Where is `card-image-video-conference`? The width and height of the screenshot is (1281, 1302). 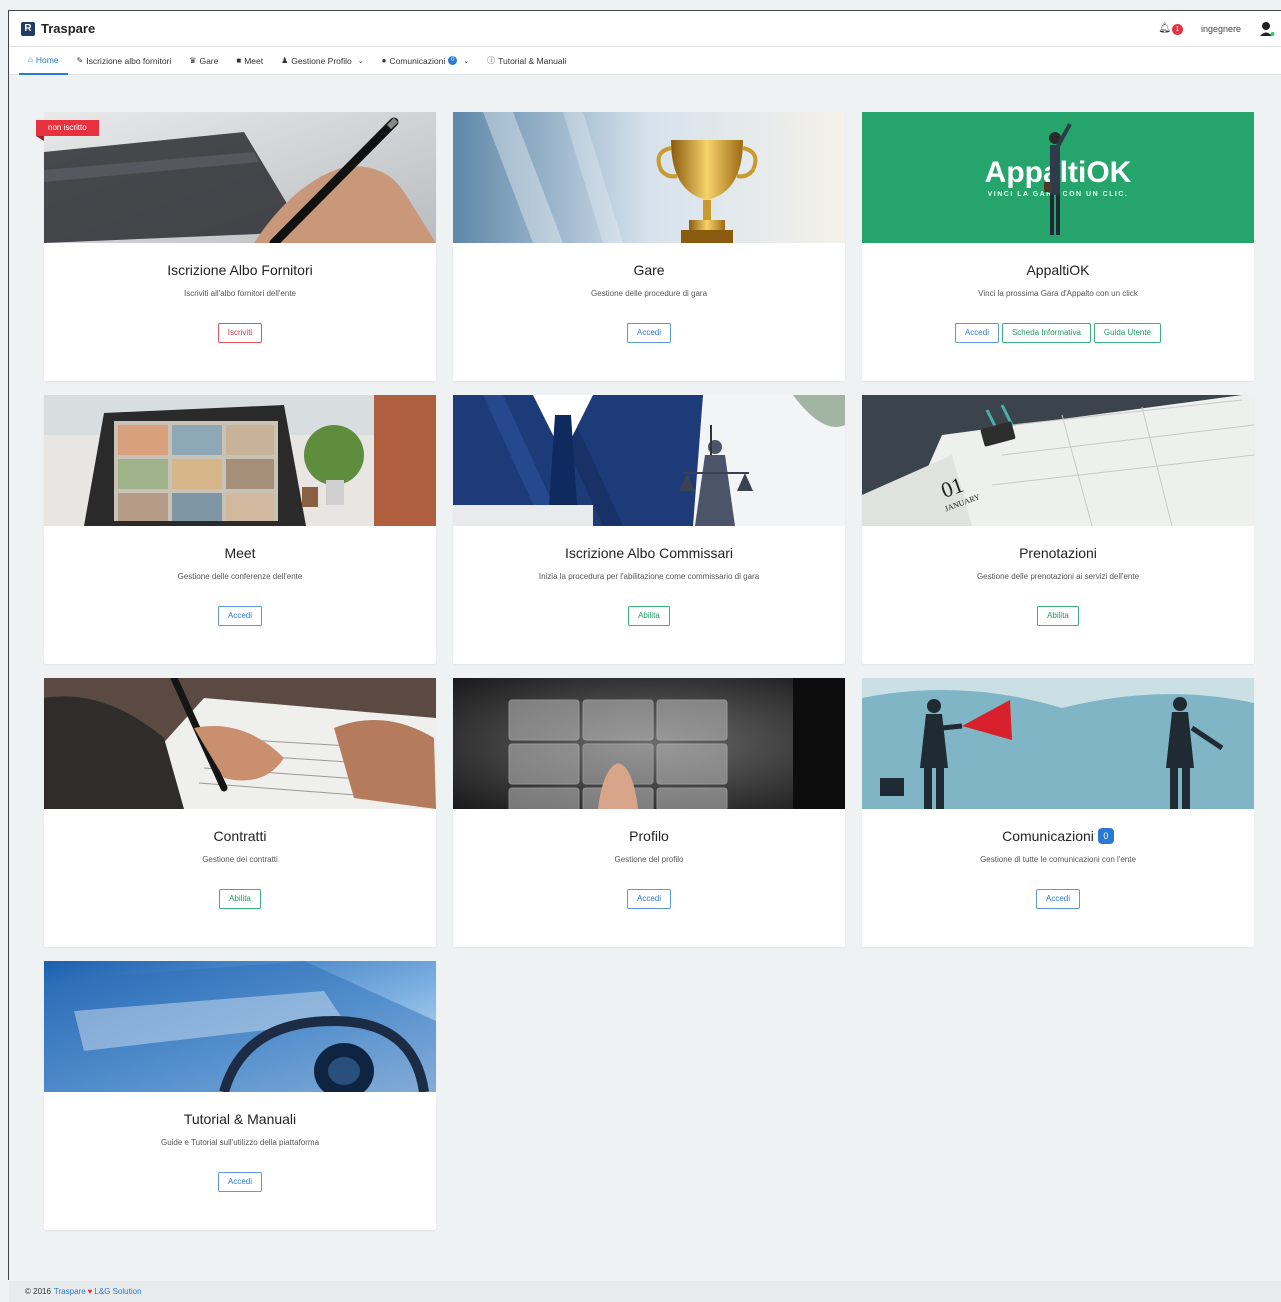
card-image-video-conference is located at coordinates (240, 460).